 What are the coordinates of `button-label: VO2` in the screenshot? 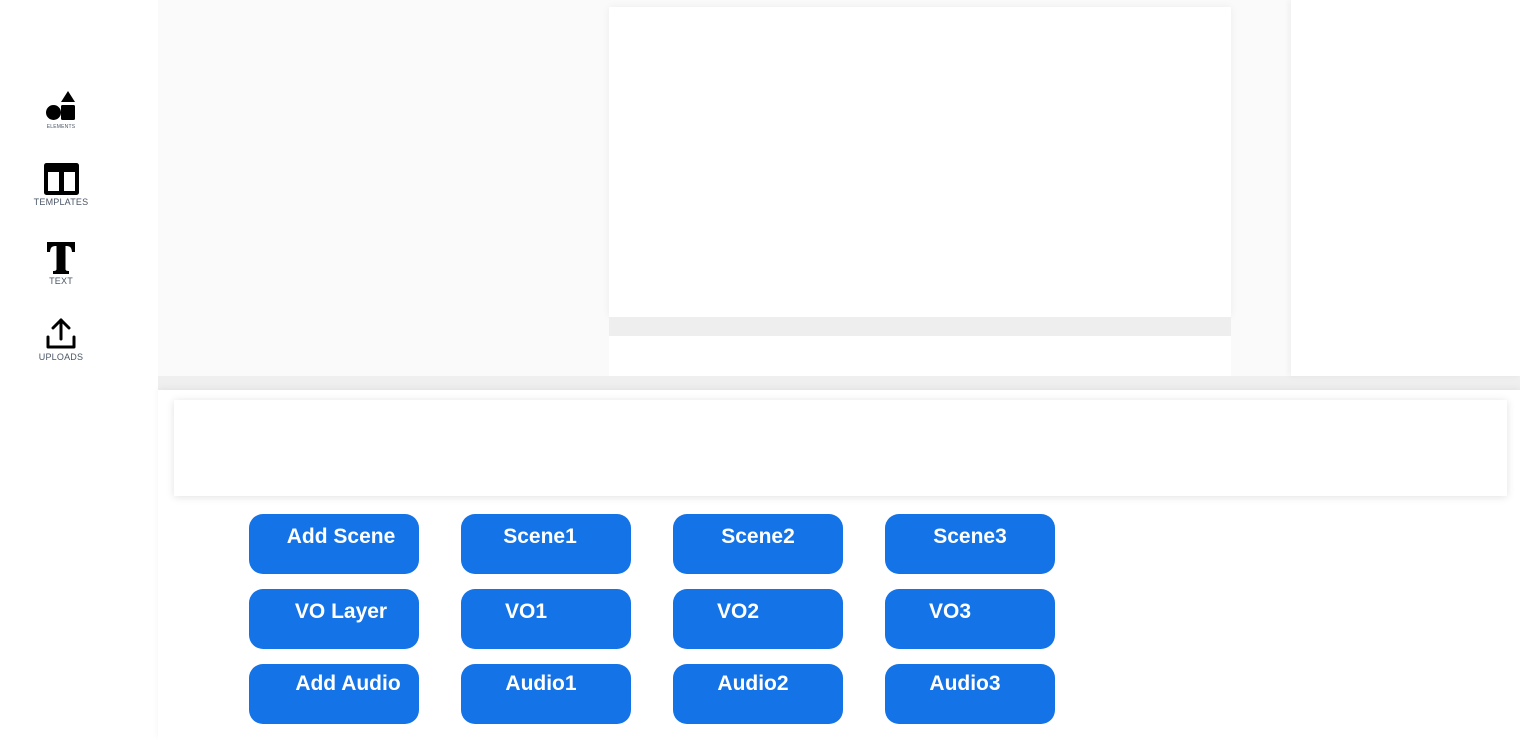 It's located at (738, 611).